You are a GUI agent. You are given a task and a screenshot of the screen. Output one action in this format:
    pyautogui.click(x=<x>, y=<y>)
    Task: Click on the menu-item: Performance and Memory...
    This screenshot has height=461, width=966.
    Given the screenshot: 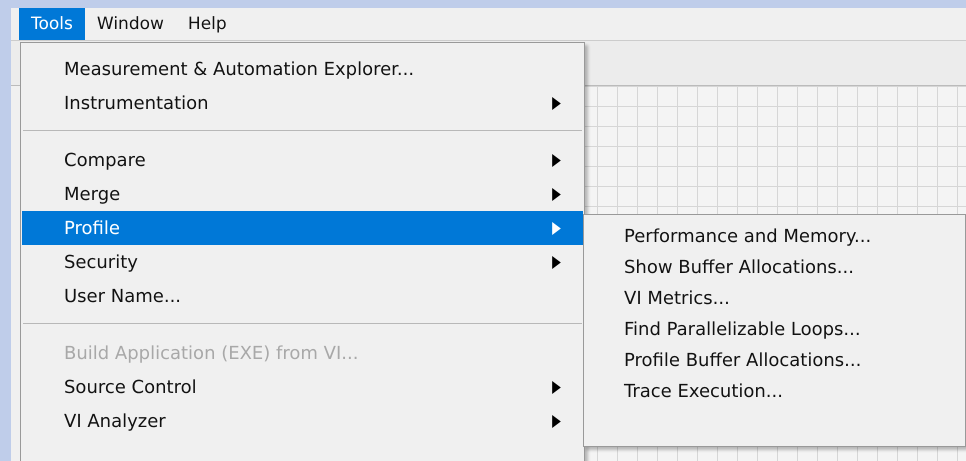 What is the action you would take?
    pyautogui.click(x=774, y=236)
    